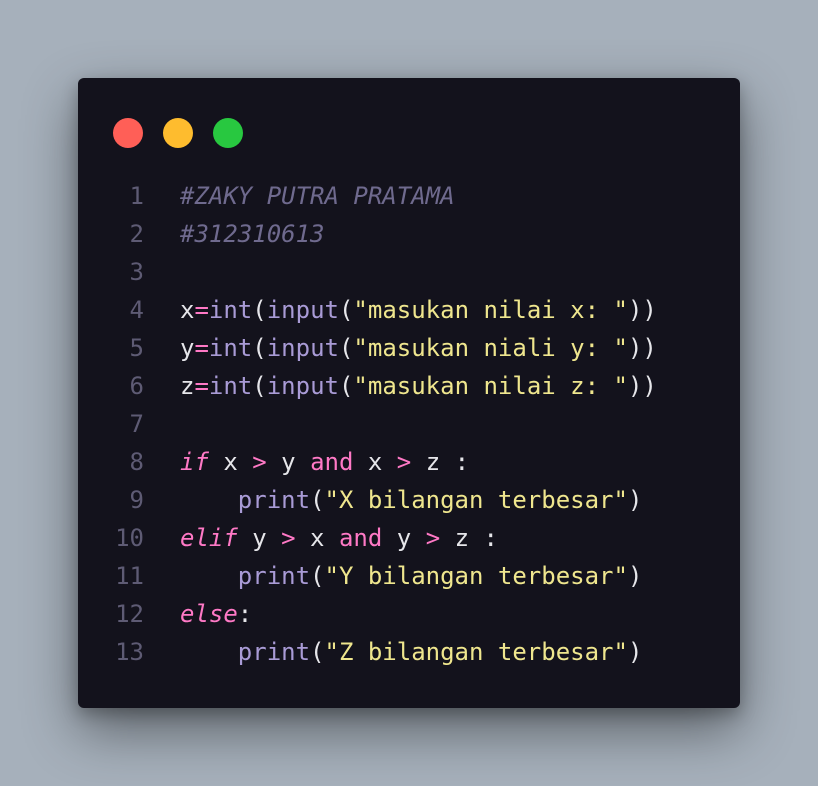  I want to click on code-text: x=int(input("masukan nilai x: ")), so click(418, 310).